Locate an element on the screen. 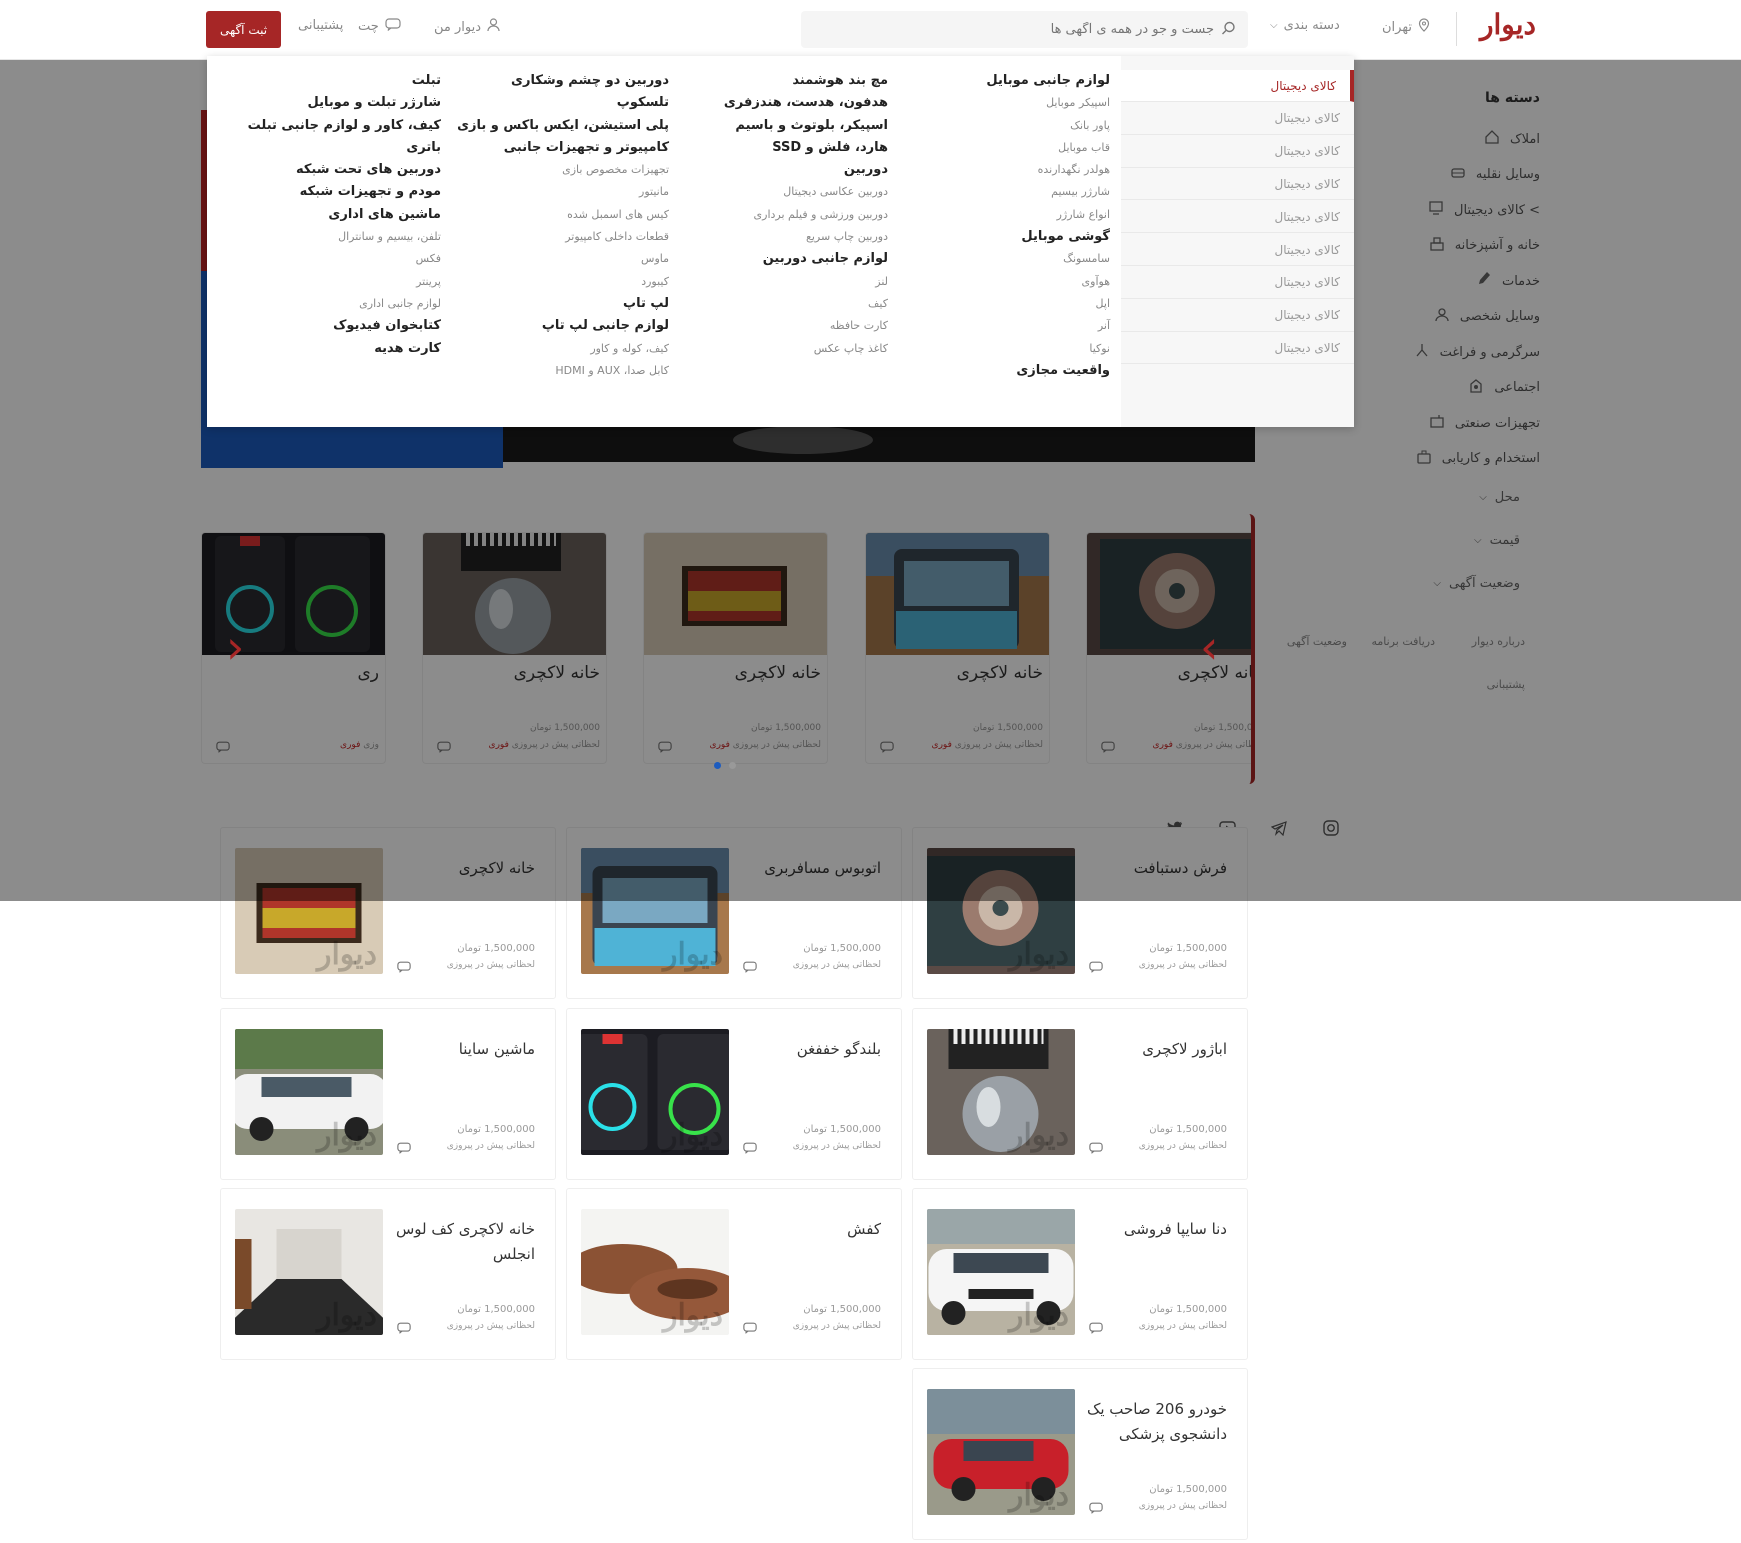 This screenshot has width=1741, height=1543. mega-menu-subitem: مانیتور is located at coordinates (563, 192).